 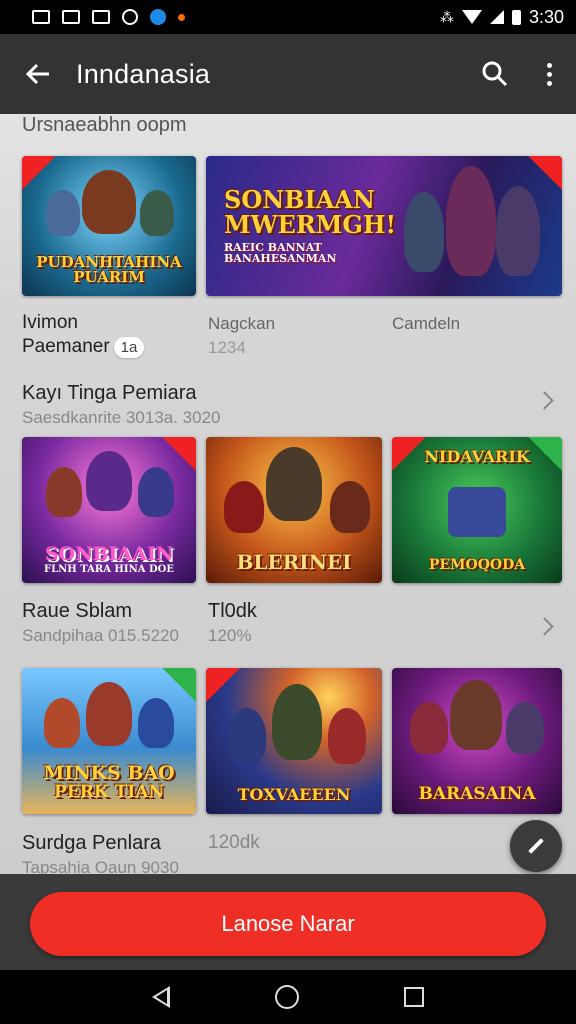 What do you see at coordinates (109, 773) in the screenshot?
I see `tile-title: MINKS BAO` at bounding box center [109, 773].